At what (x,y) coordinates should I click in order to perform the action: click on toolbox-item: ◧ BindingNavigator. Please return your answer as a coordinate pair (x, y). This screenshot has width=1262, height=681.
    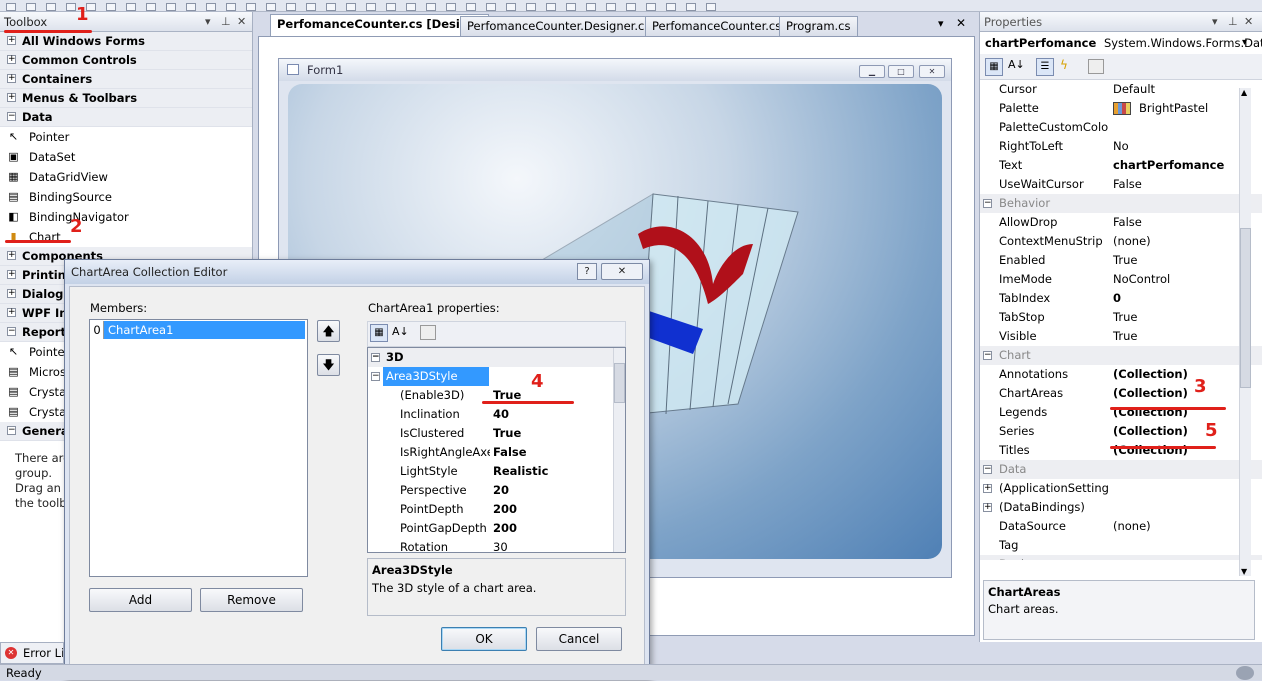
    Looking at the image, I should click on (126, 217).